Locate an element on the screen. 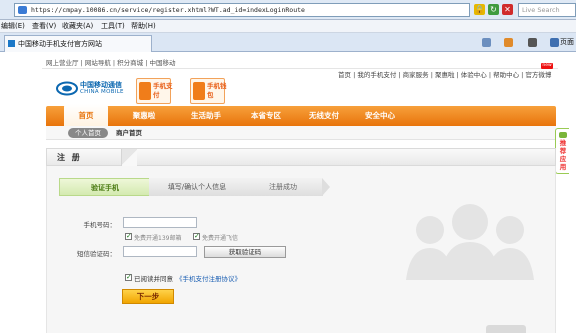 Image resolution: width=576 pixels, height=333 pixels. page-menu-icon is located at coordinates (554, 42).